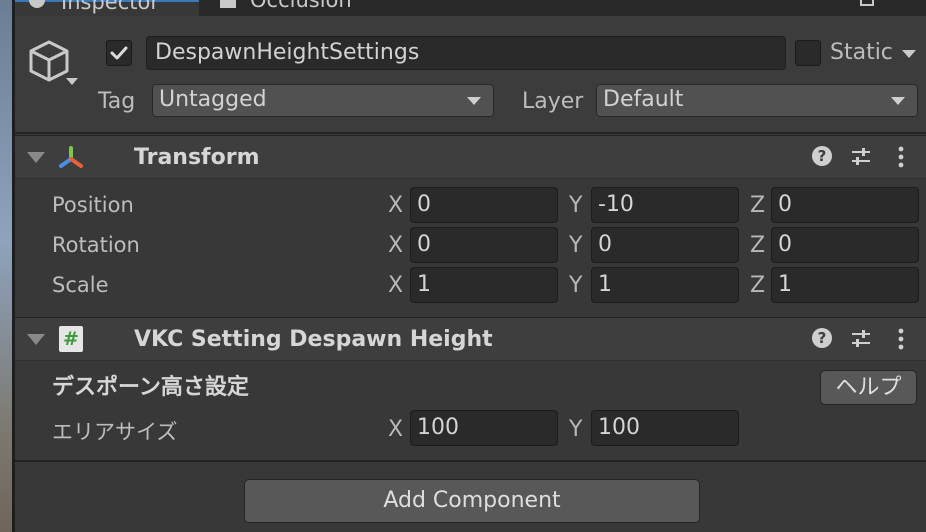 Image resolution: width=926 pixels, height=532 pixels. I want to click on section-title: デスポーン高さ設定, so click(150, 387).